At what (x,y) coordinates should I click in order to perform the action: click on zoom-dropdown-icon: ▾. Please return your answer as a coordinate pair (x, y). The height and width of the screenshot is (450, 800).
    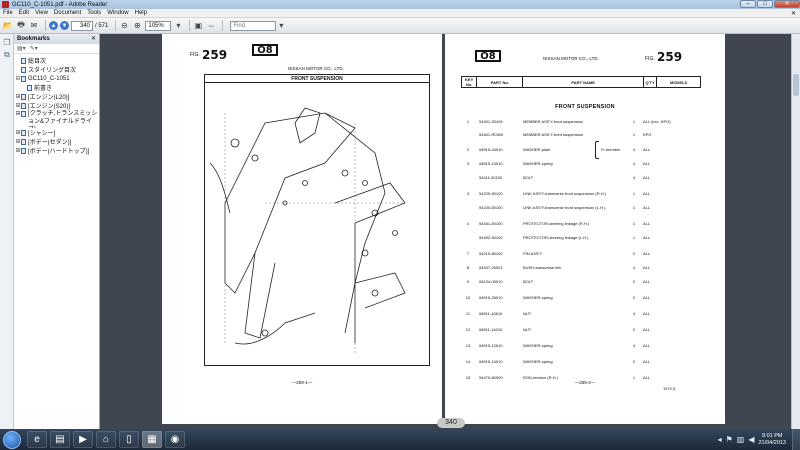
    Looking at the image, I should click on (178, 26).